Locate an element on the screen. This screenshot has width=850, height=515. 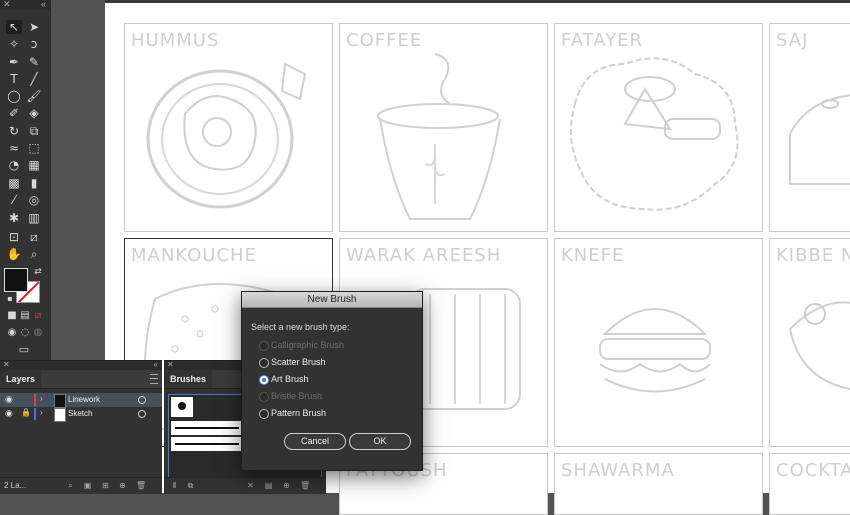
none-mode-icon: ⧄ is located at coordinates (38, 316).